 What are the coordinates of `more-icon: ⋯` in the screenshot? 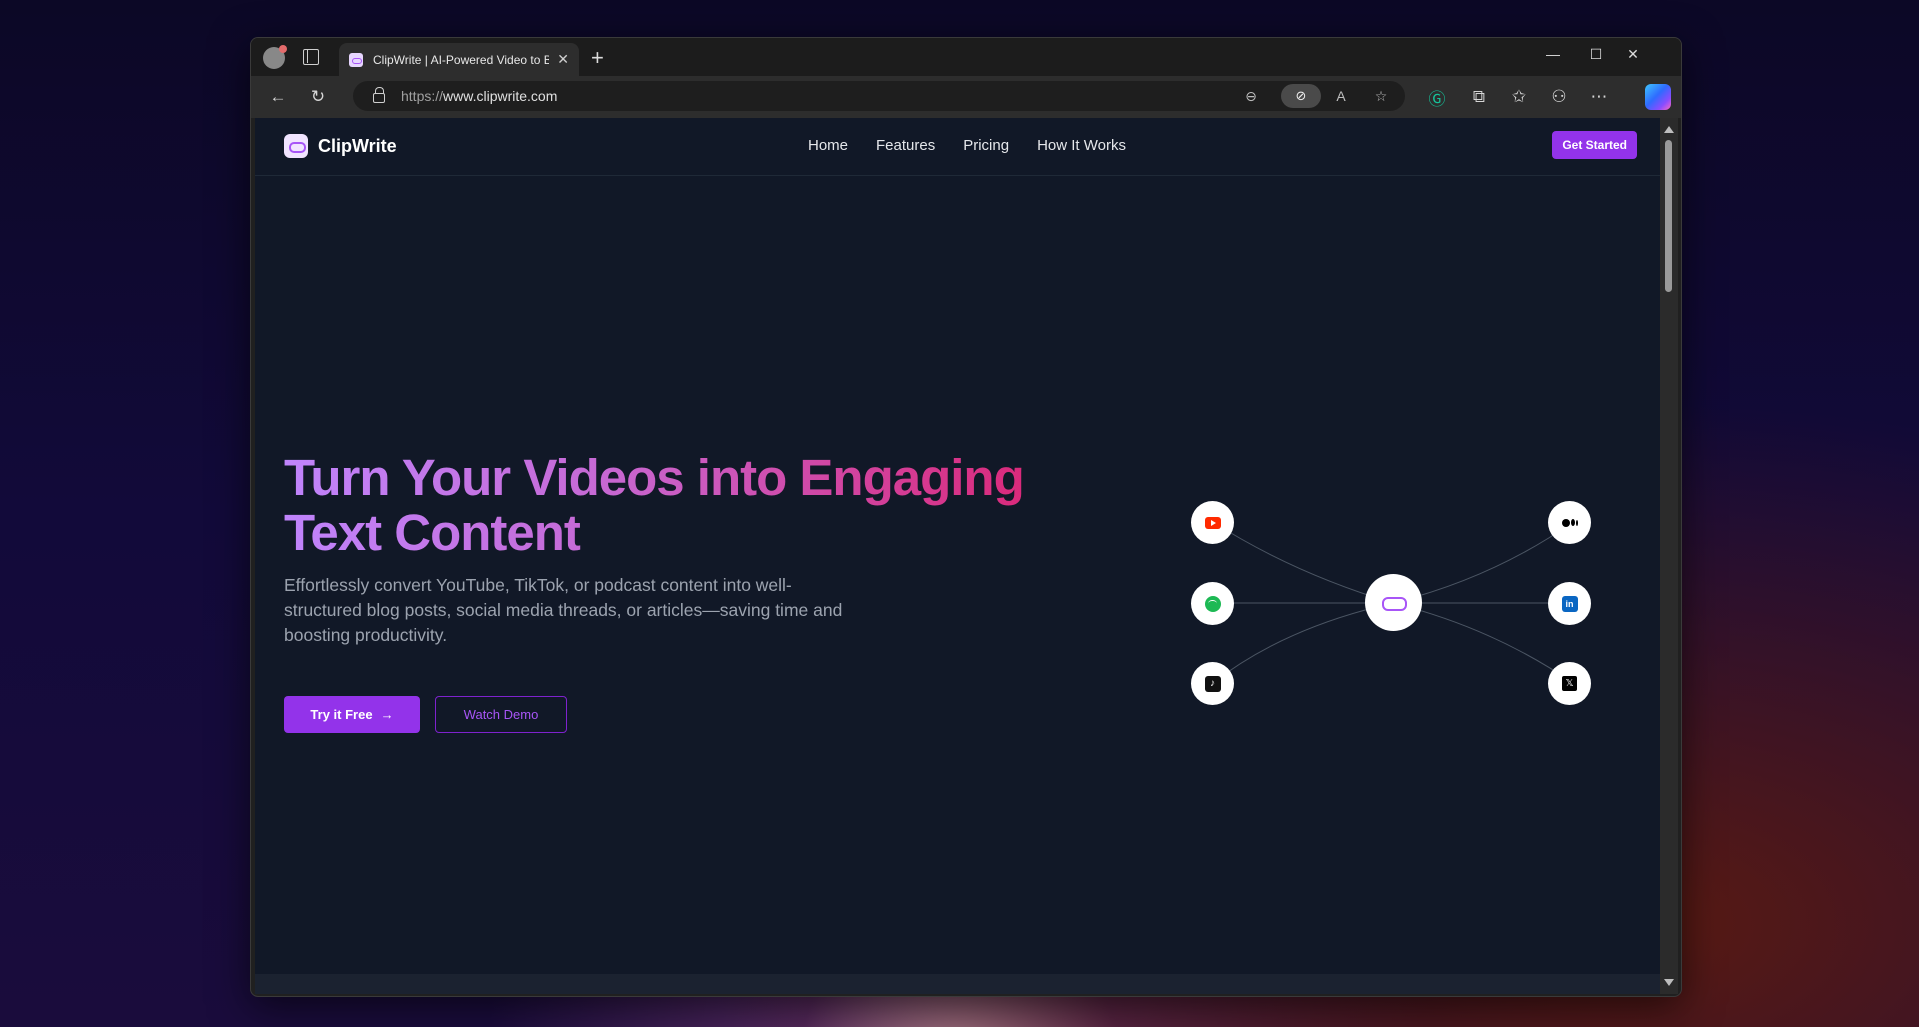 It's located at (1599, 97).